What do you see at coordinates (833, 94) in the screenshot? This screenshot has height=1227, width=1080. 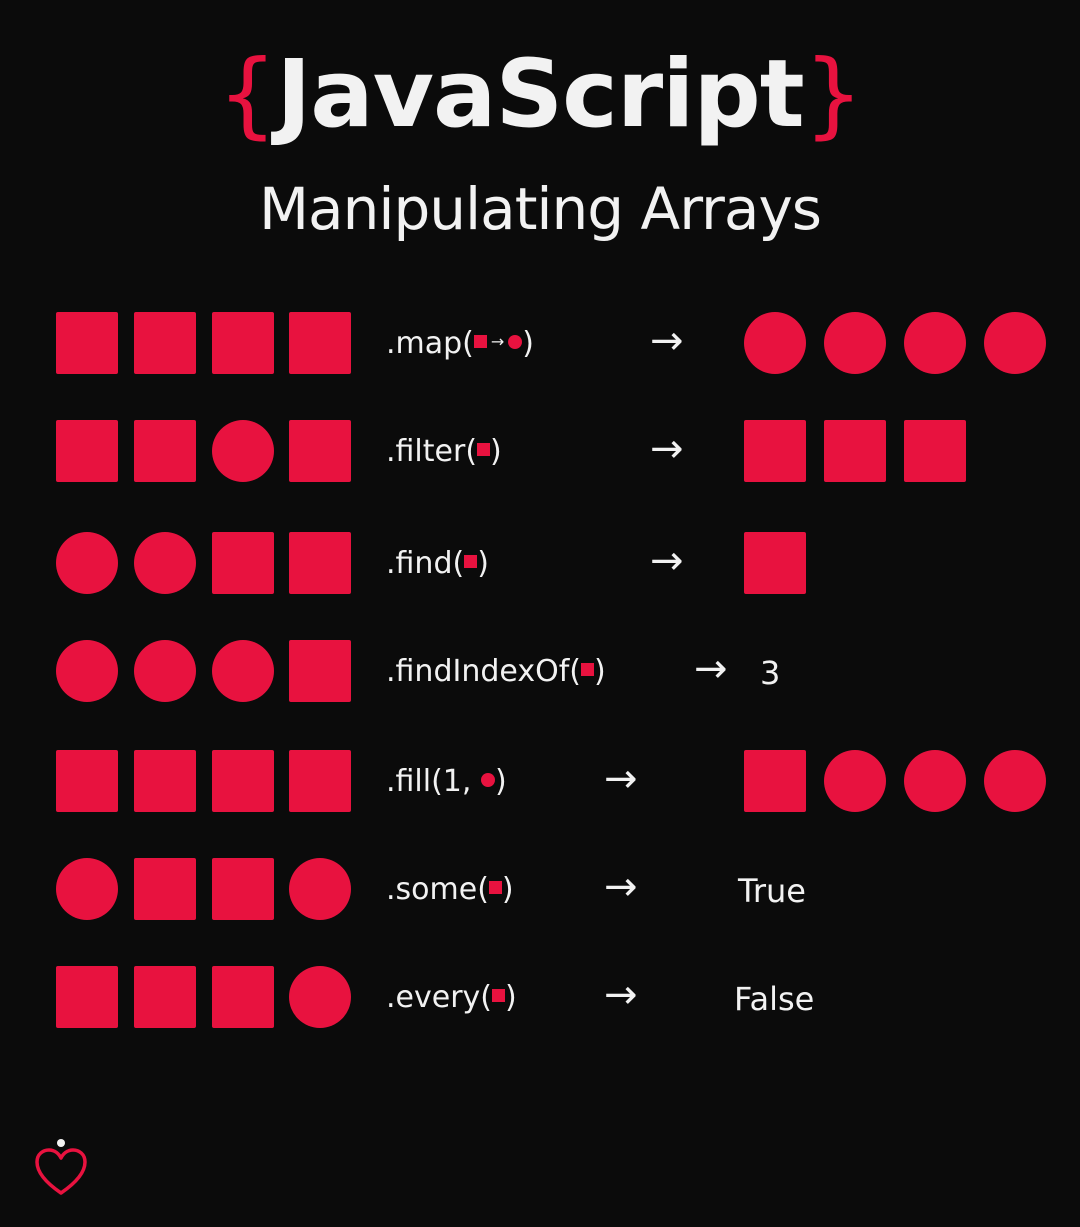 I see `close-brace: }` at bounding box center [833, 94].